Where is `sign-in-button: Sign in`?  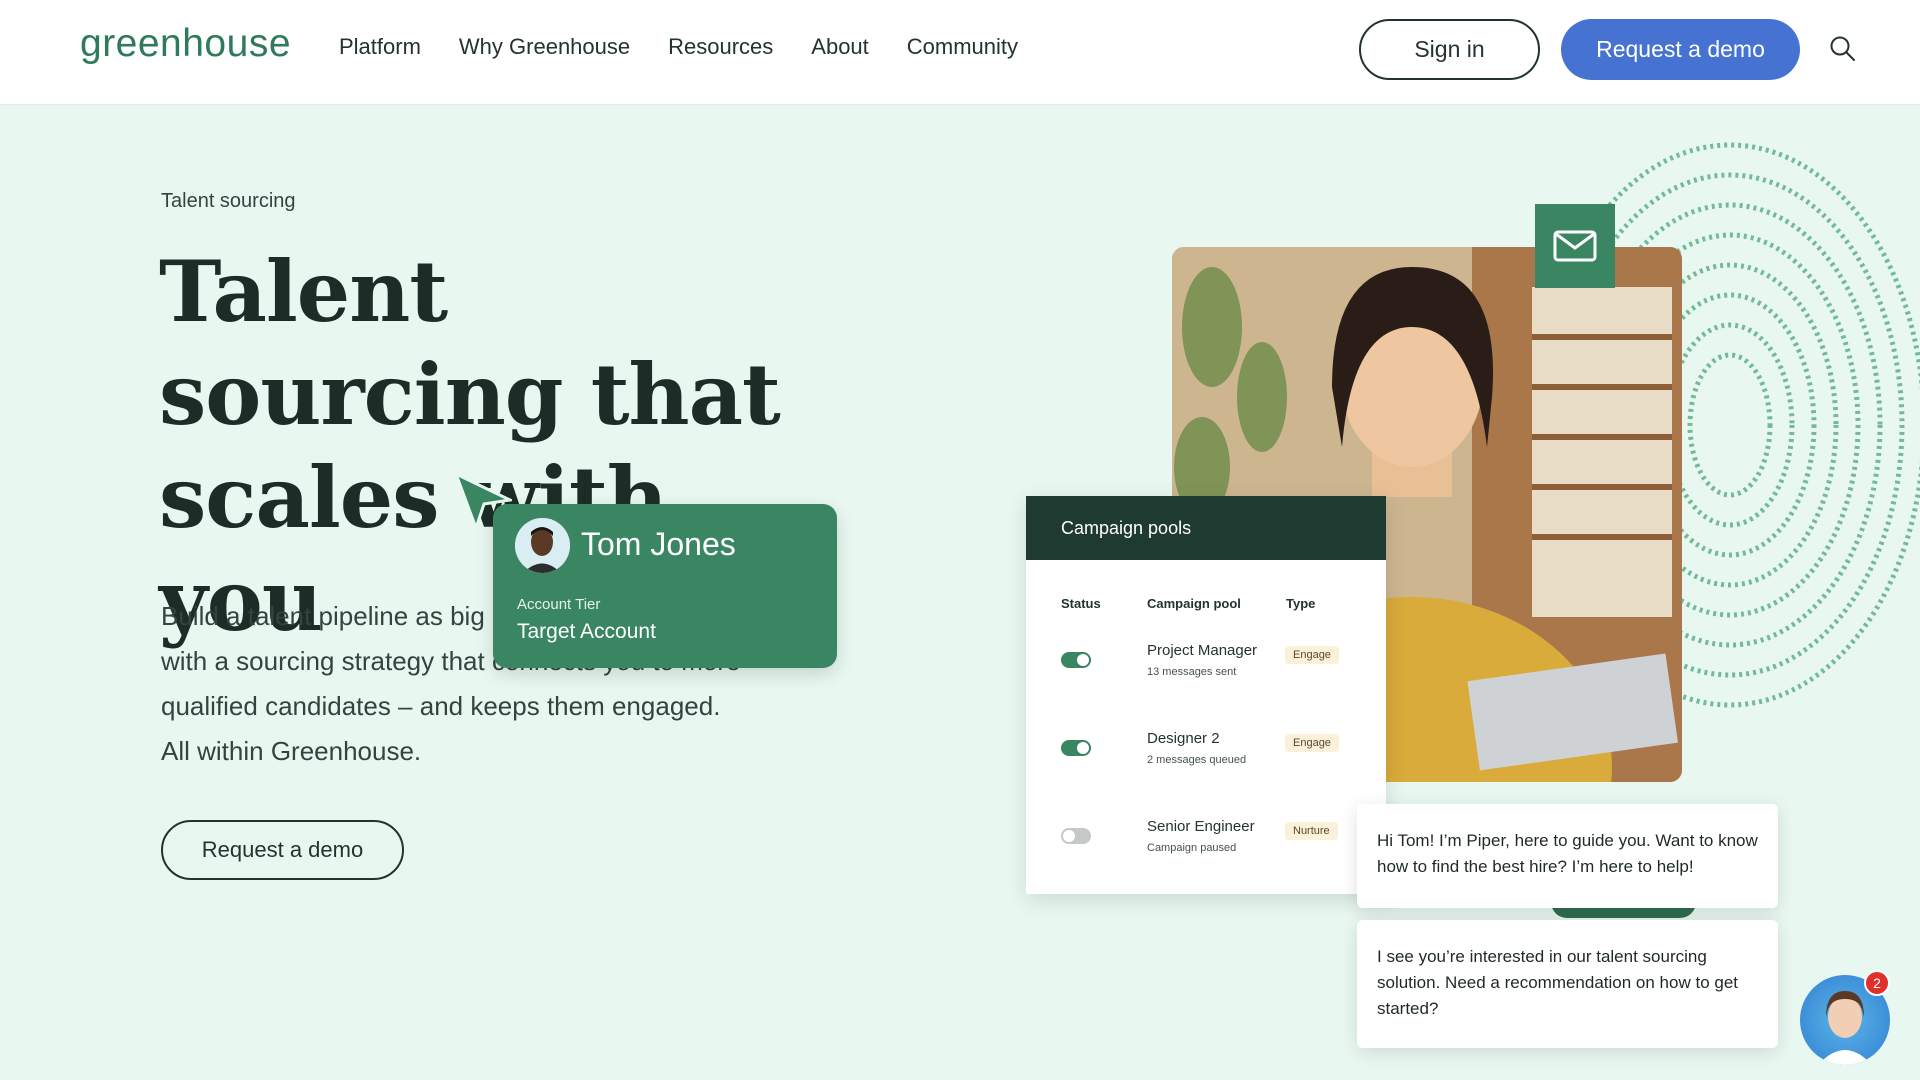
sign-in-button: Sign in is located at coordinates (1449, 49).